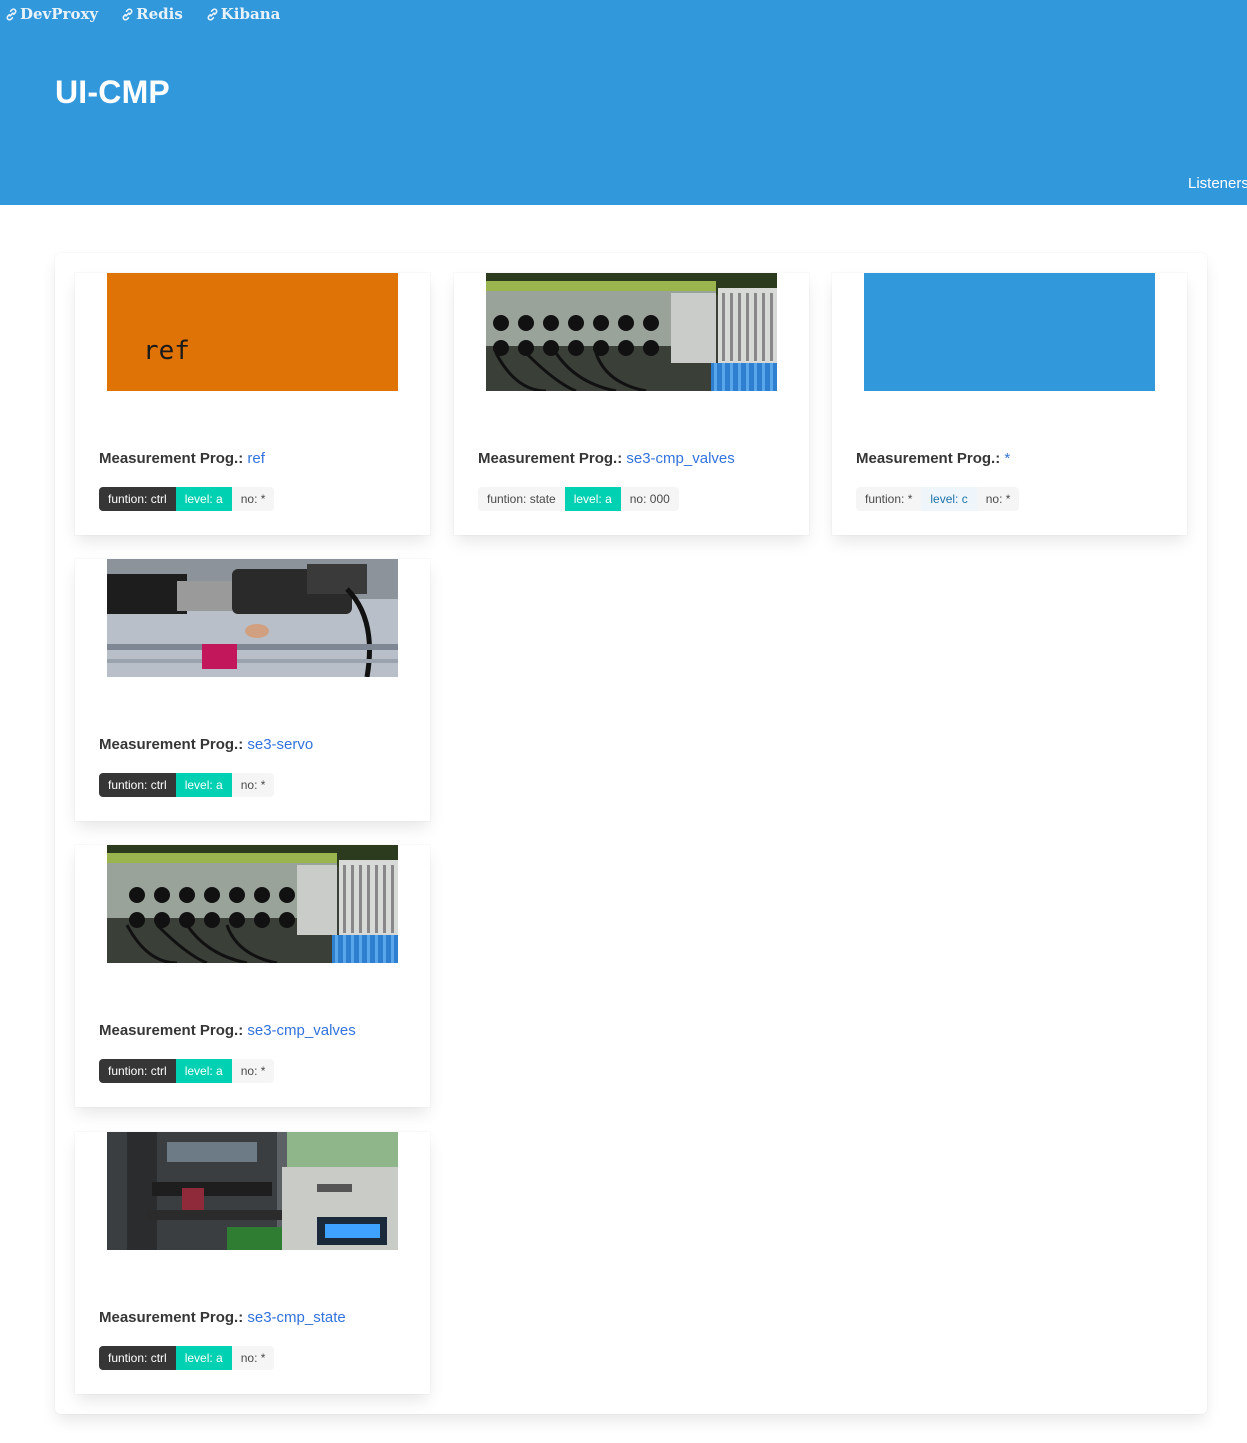 The image size is (1247, 1443). Describe the element at coordinates (280, 744) in the screenshot. I see `measurement-prog-link: se3-servo` at that location.